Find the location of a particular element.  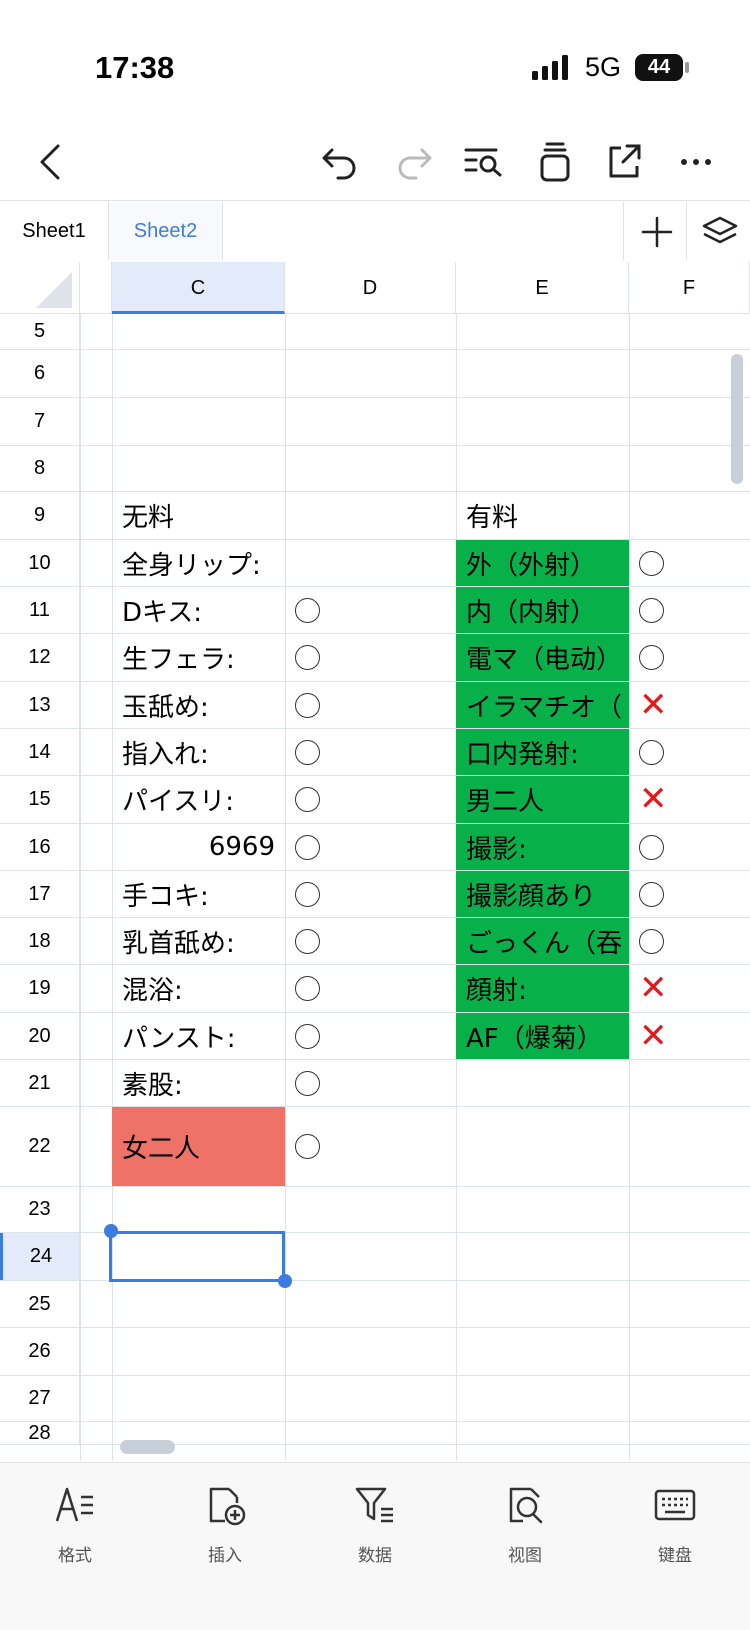

cell-e27 is located at coordinates (542, 1398).